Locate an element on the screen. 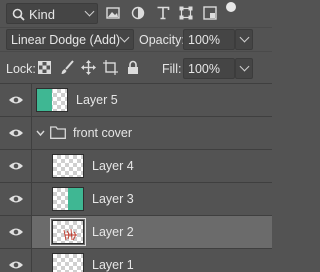 This screenshot has height=272, width=320. image-filter-icon is located at coordinates (113, 13).